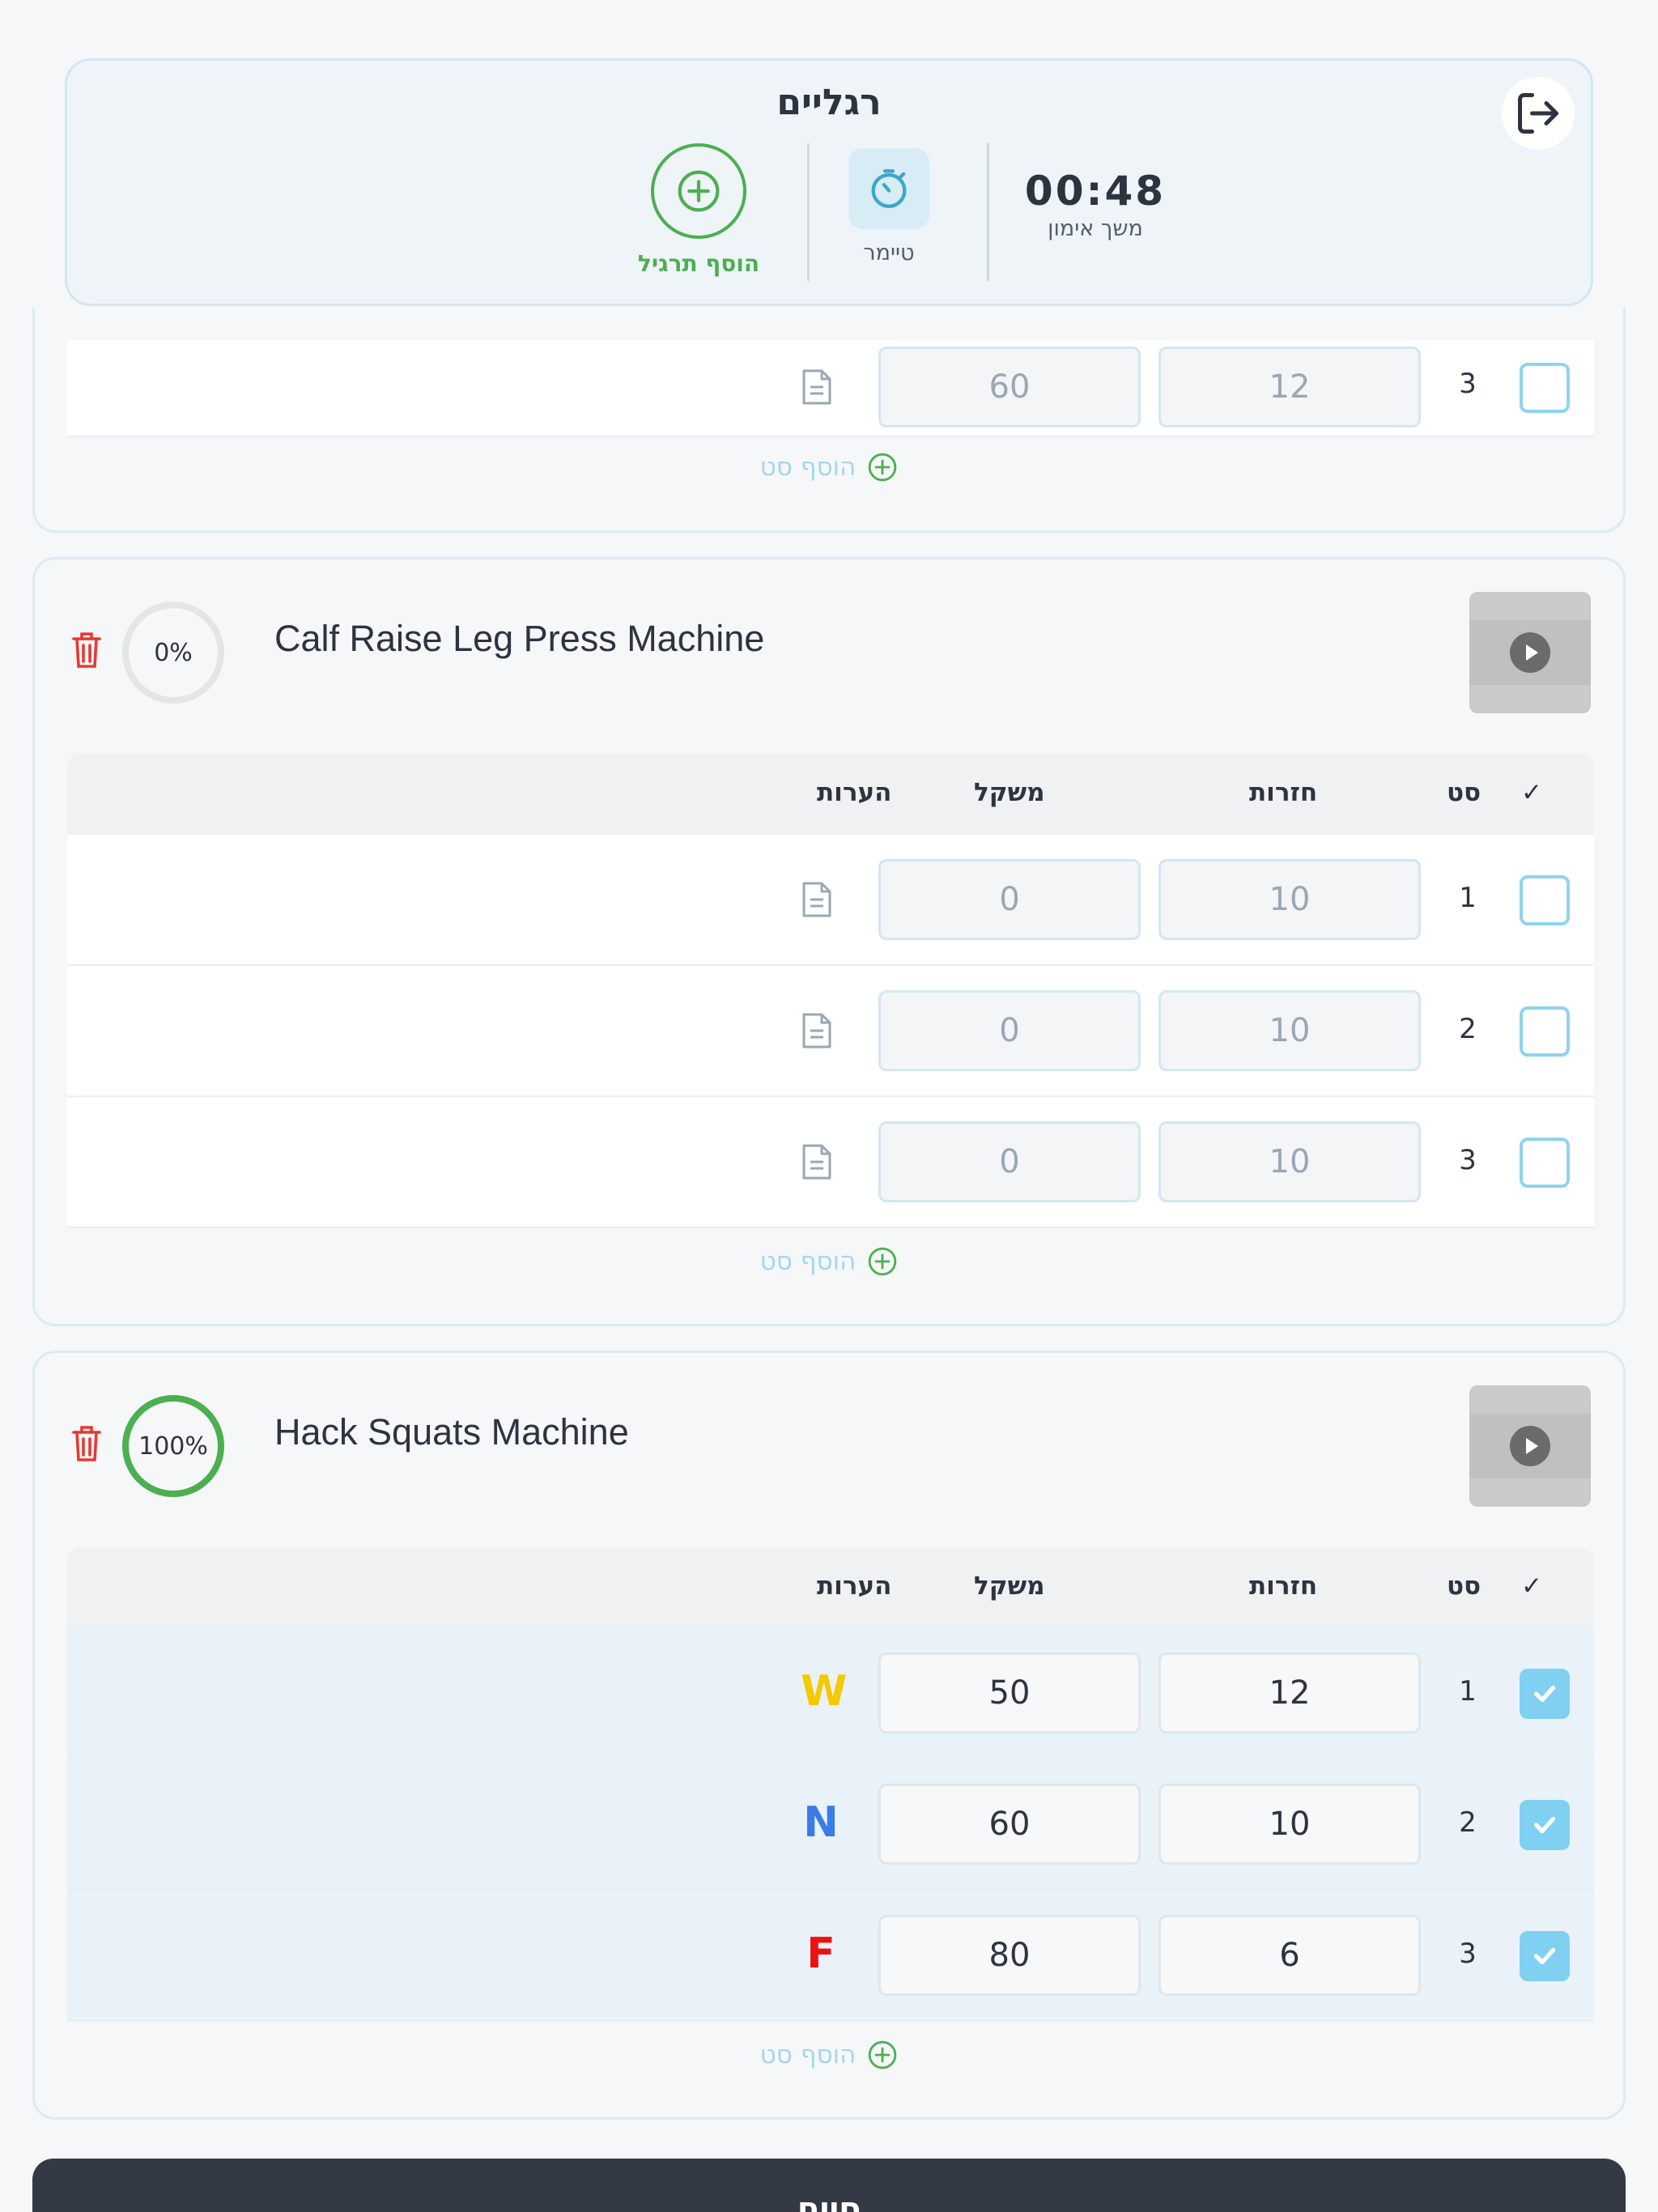 The width and height of the screenshot is (1658, 2212). I want to click on timer-button: טיימר, so click(889, 207).